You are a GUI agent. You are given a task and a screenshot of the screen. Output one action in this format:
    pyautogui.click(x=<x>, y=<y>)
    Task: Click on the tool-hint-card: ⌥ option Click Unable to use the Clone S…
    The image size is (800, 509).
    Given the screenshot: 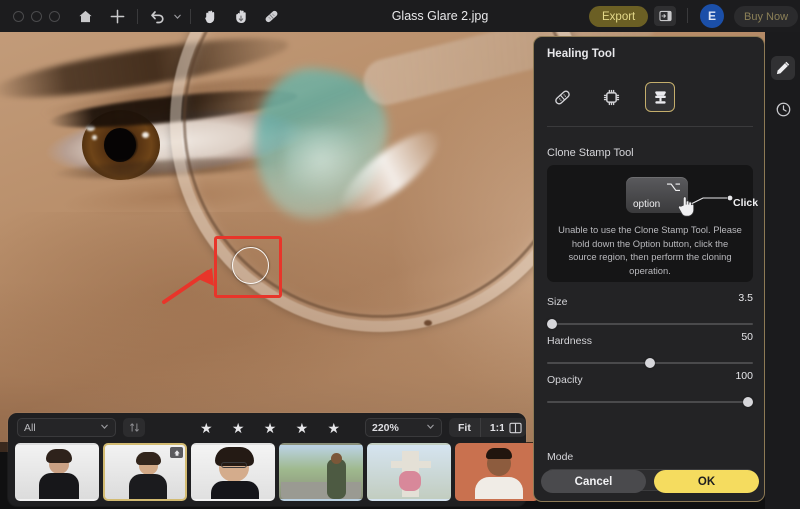 What is the action you would take?
    pyautogui.click(x=652, y=223)
    